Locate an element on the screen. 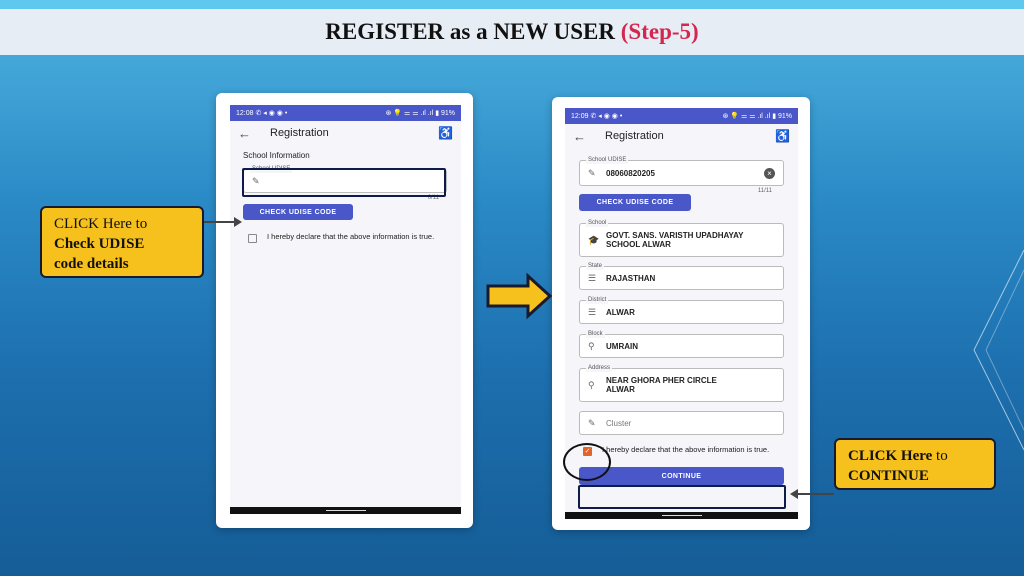  callout-line-bold: Check UDISE is located at coordinates (99, 244).